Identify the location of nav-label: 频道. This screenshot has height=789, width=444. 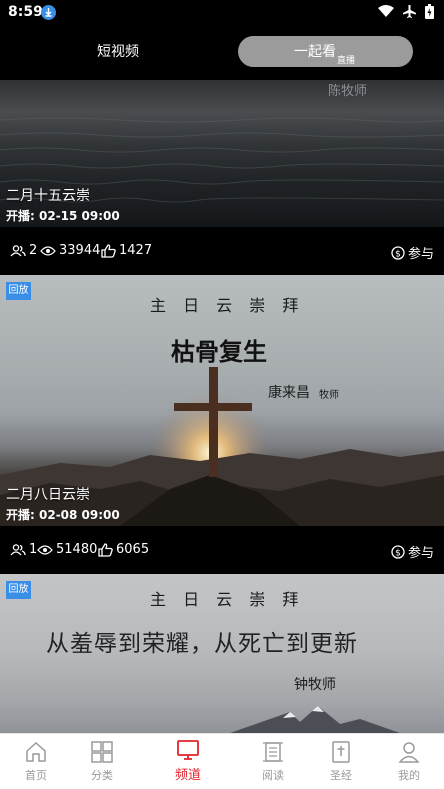
(187, 775).